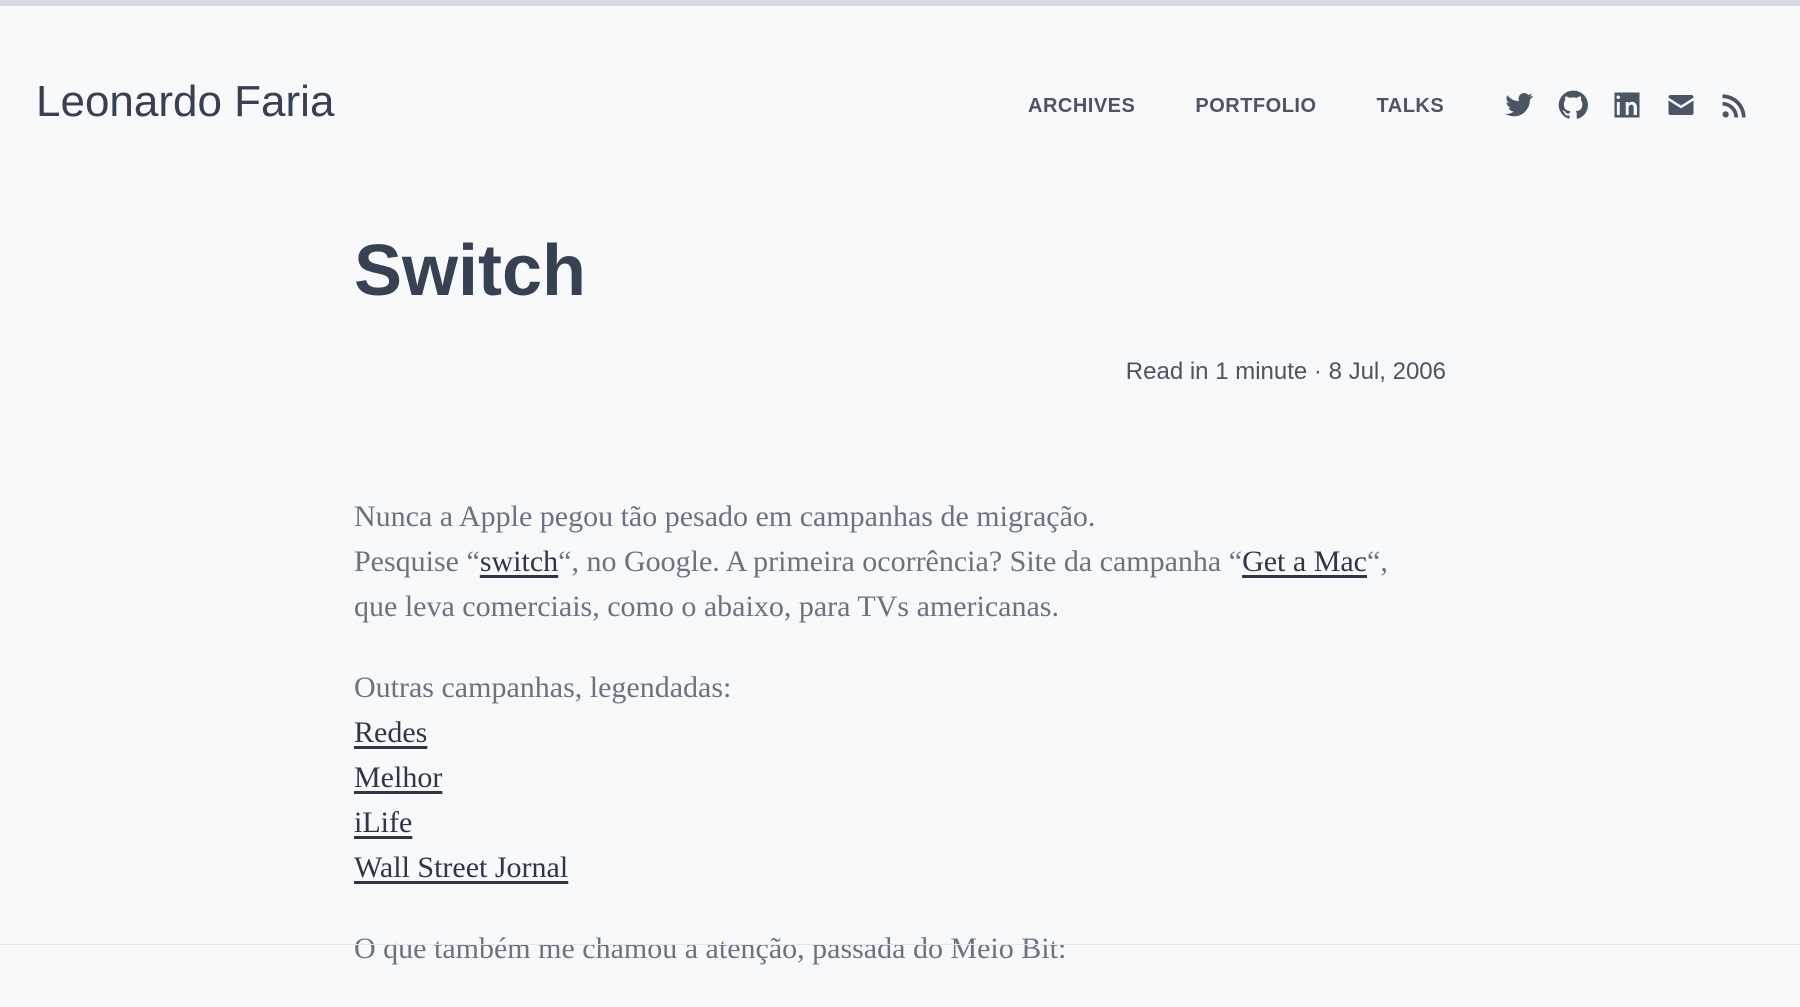 The height and width of the screenshot is (1007, 1800). I want to click on social-links, so click(1627, 105).